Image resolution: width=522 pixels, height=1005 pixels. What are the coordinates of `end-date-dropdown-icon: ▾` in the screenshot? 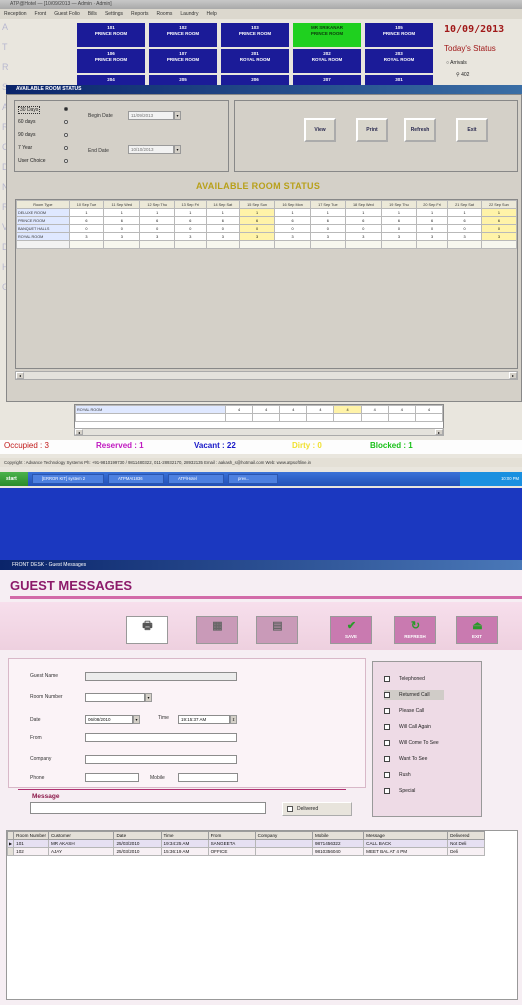 It's located at (177, 149).